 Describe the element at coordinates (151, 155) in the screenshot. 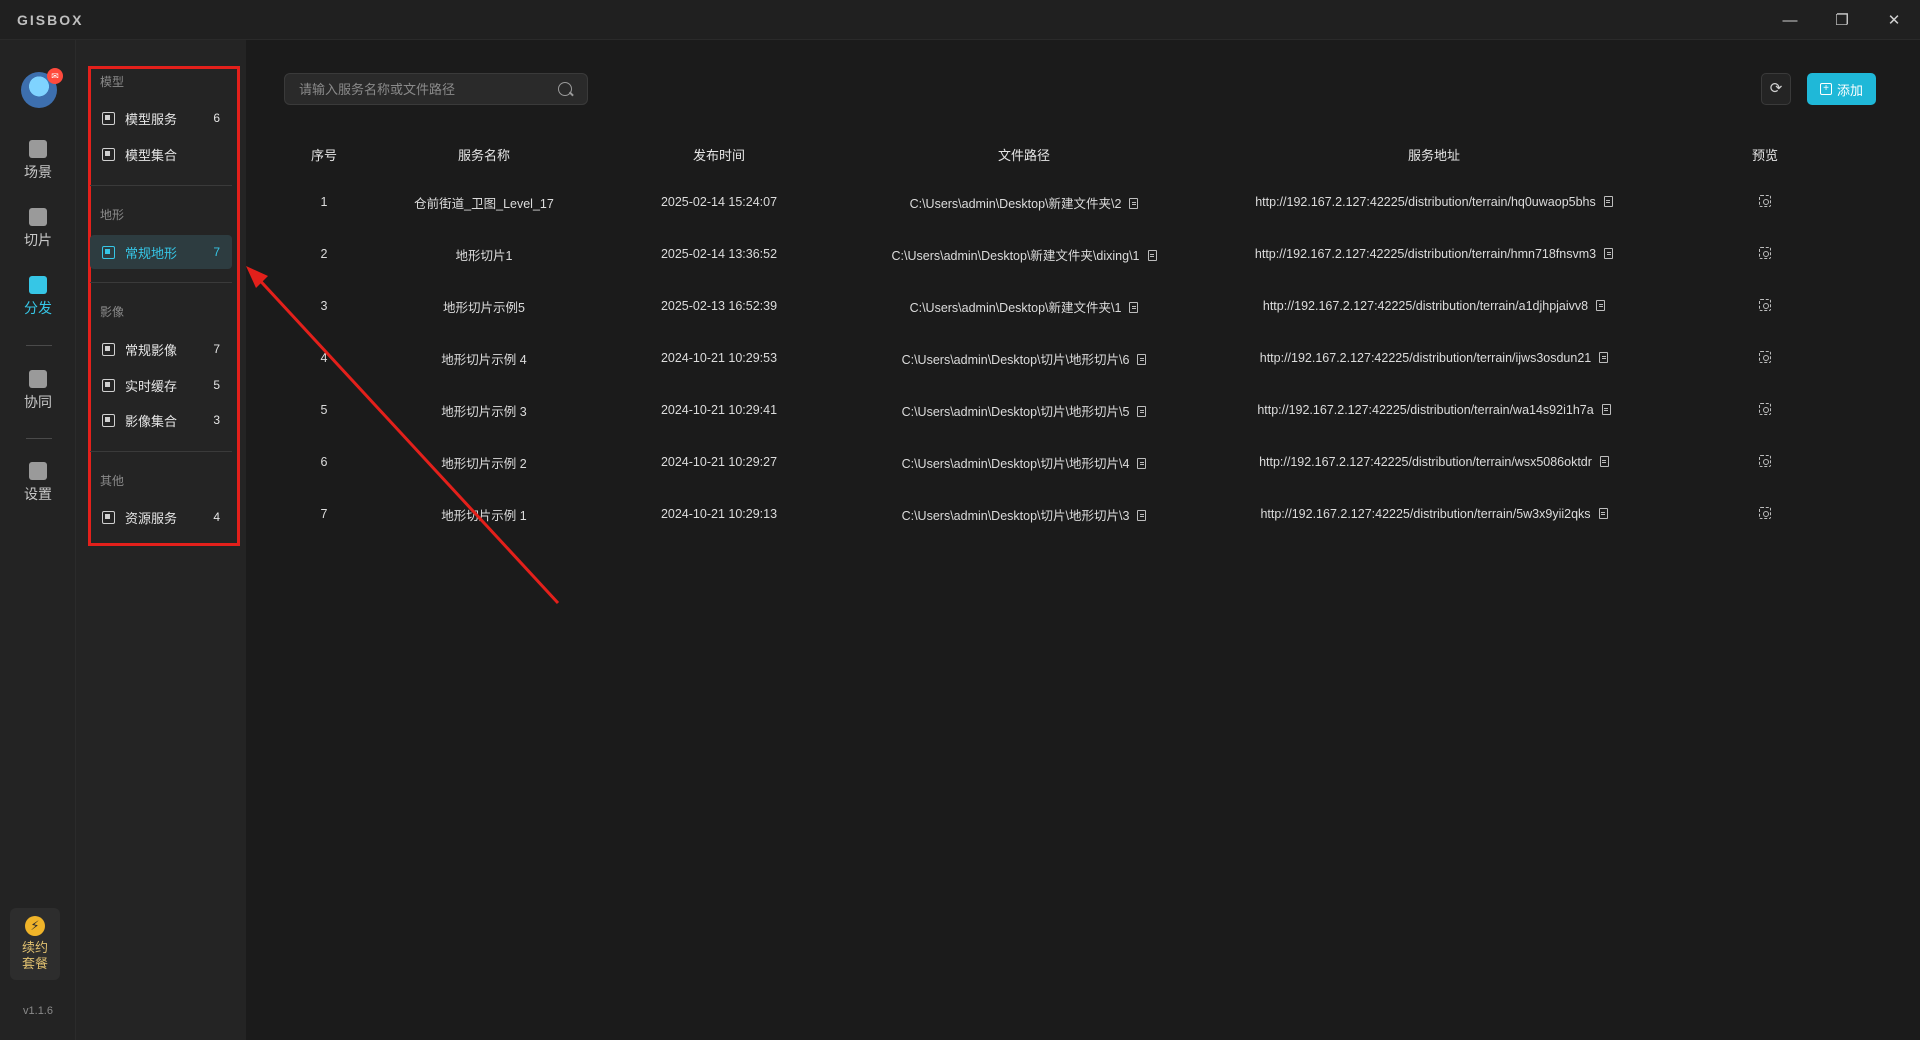

I see `nav-item-label: 模型集合` at that location.